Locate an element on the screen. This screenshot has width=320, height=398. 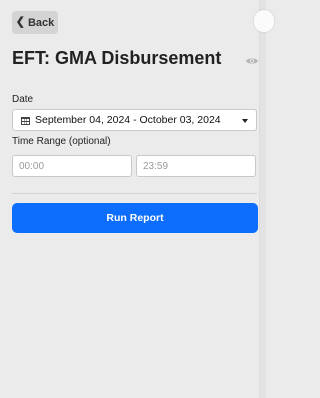
end-time-input is located at coordinates (196, 166).